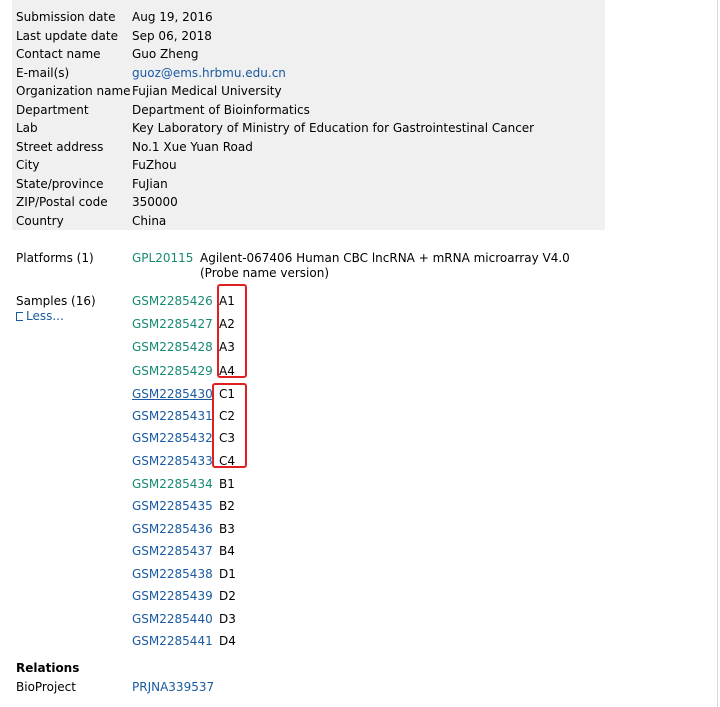  What do you see at coordinates (46, 687) in the screenshot?
I see `bioproject-label: BioProject` at bounding box center [46, 687].